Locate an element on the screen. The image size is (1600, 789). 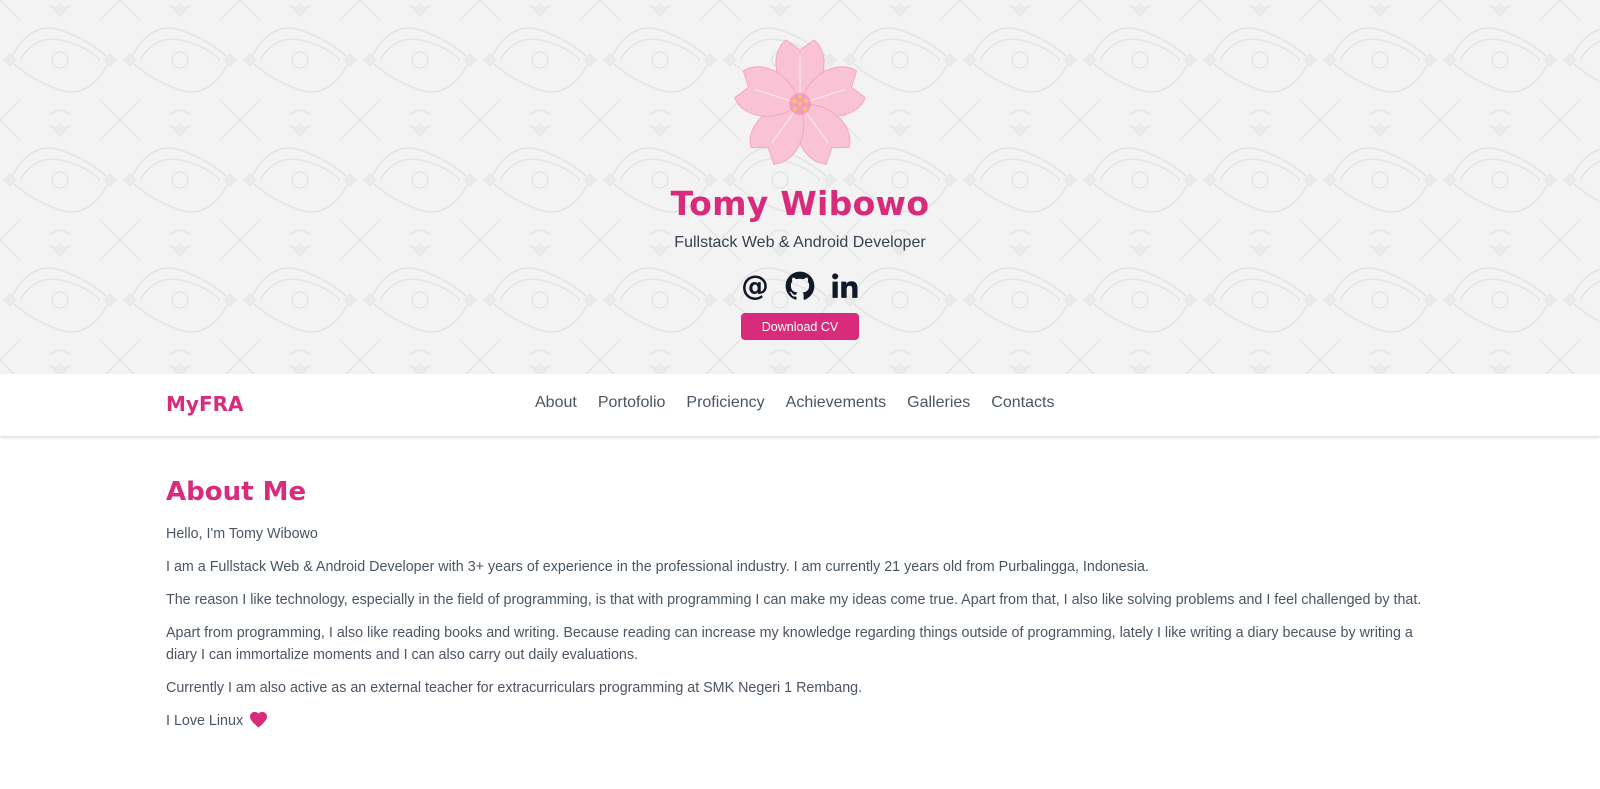
about-title: About Me is located at coordinates (236, 492).